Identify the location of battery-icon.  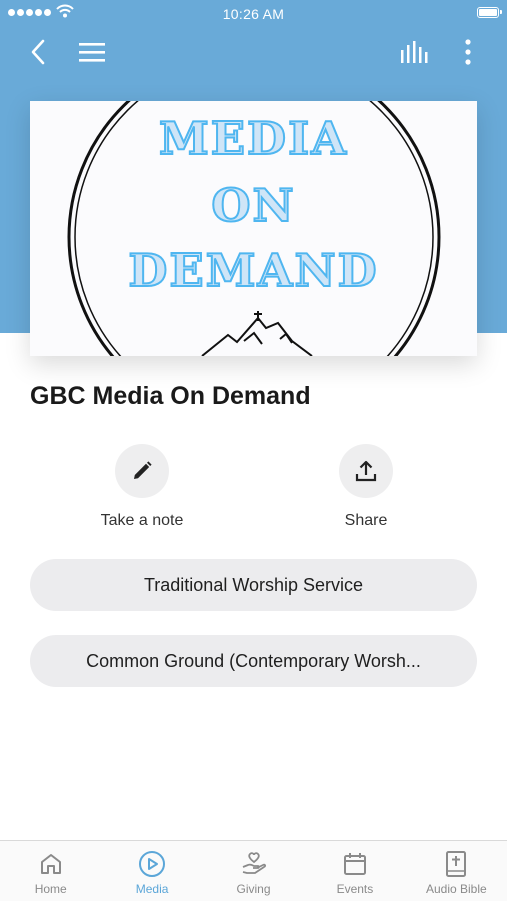
(489, 12).